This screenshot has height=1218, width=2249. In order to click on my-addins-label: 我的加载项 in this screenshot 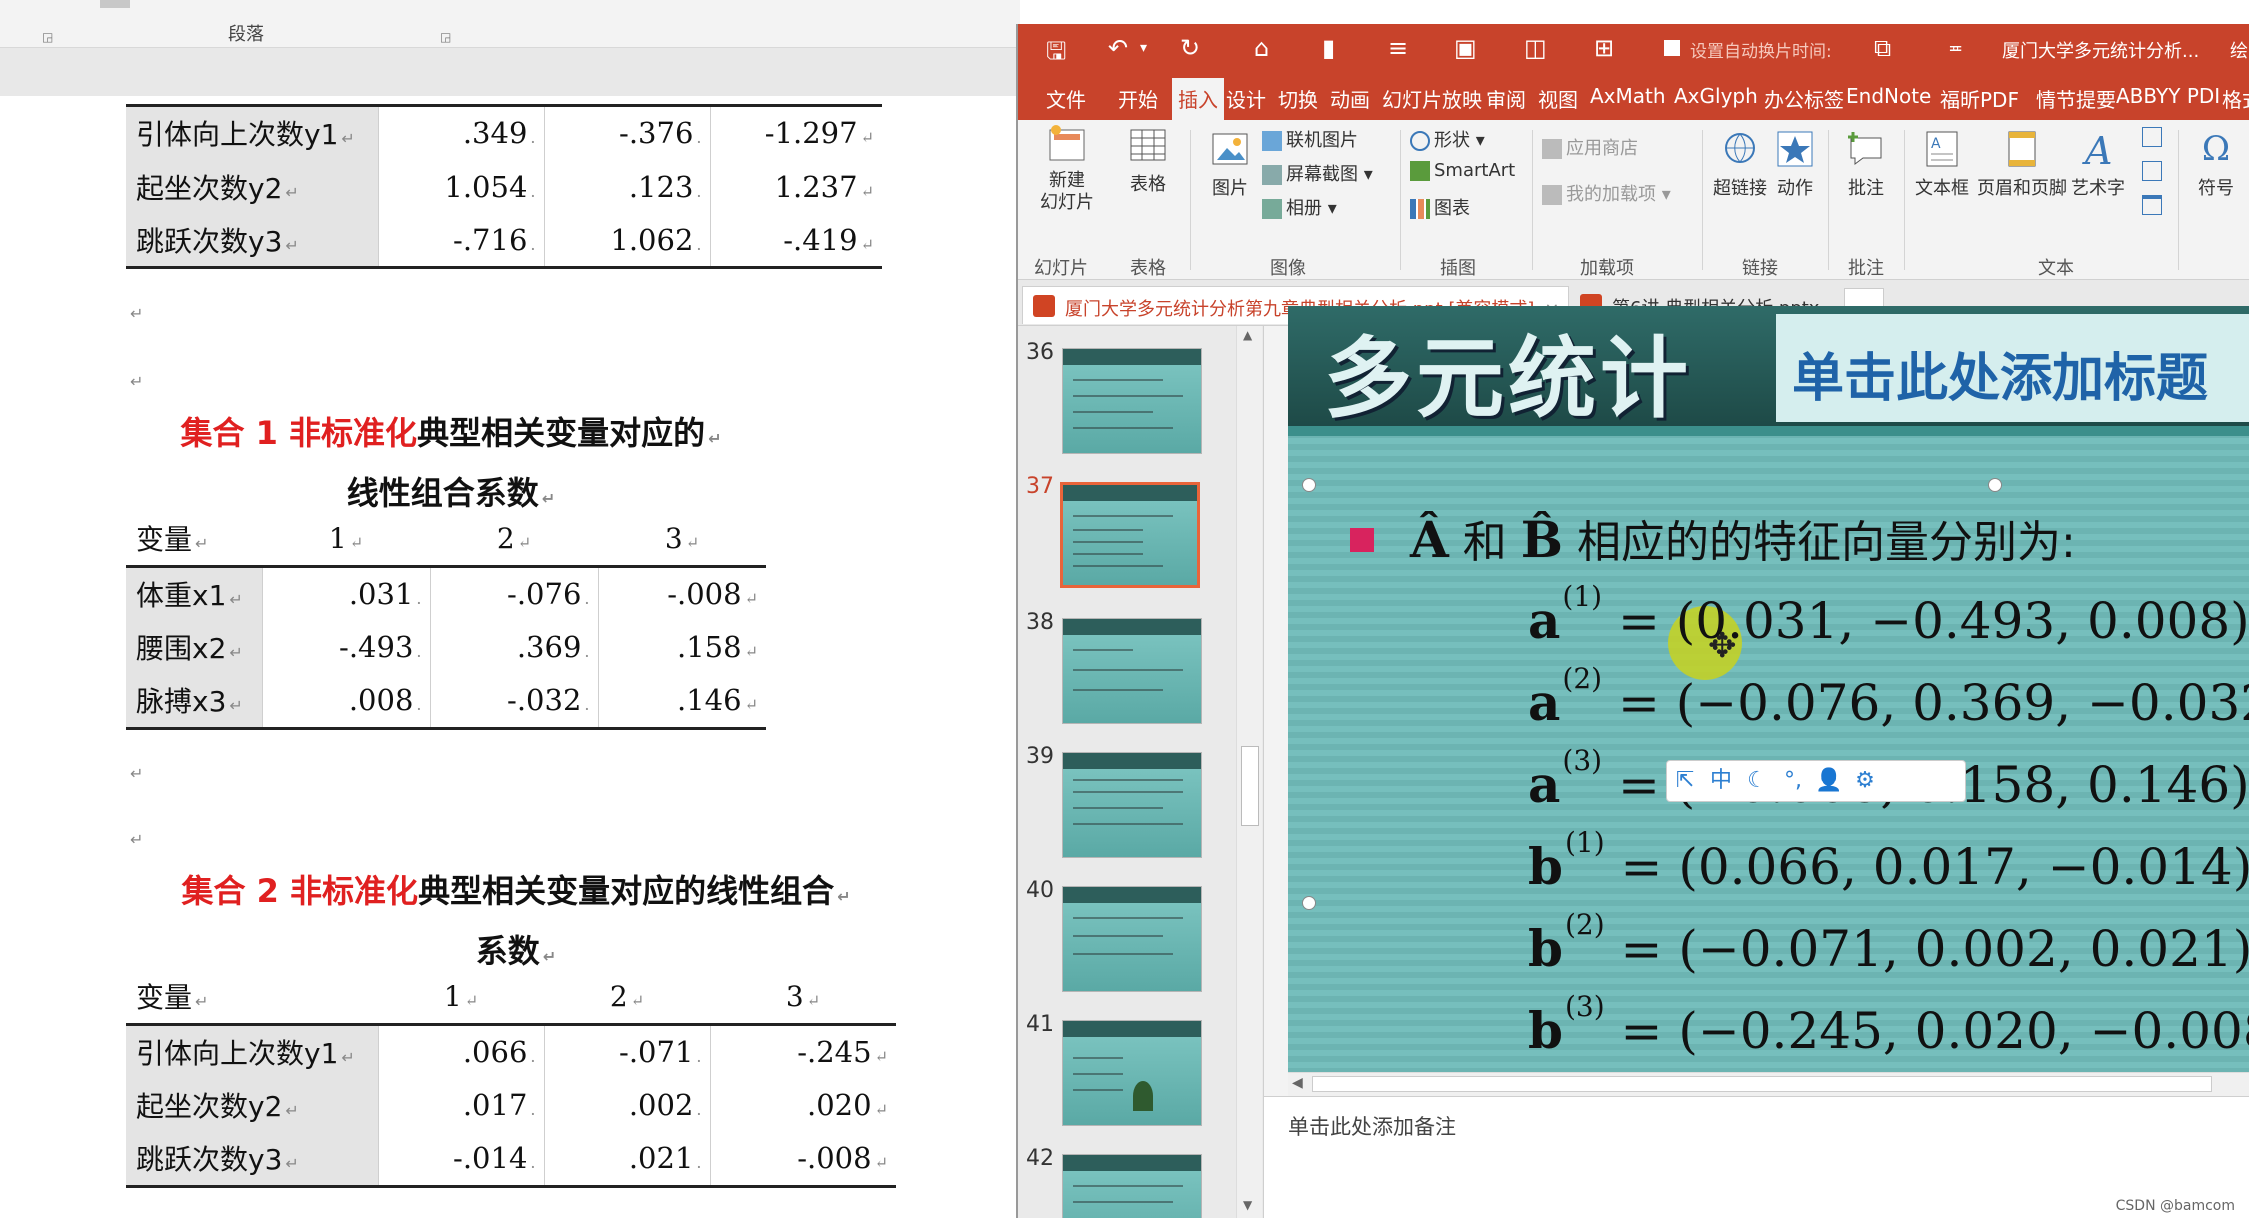, I will do `click(1611, 194)`.